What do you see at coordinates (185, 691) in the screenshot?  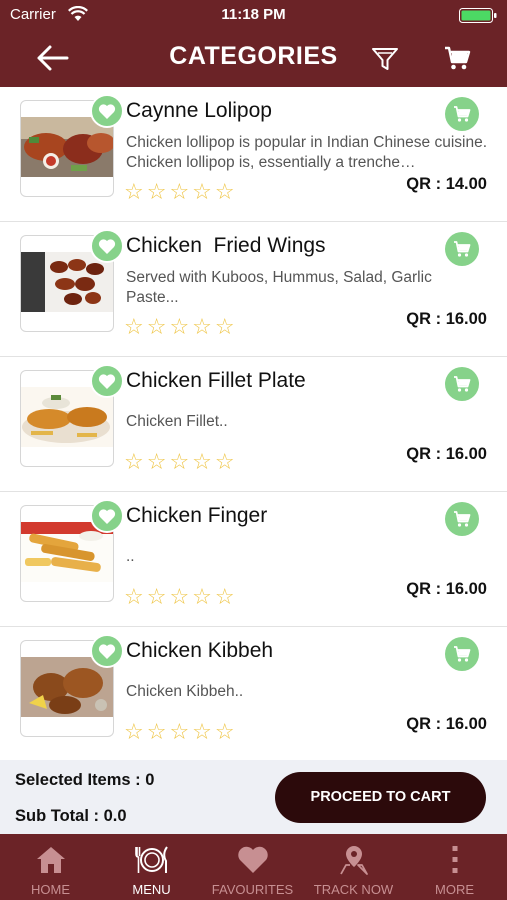 I see `product-description: Chicken Kibbeh..` at bounding box center [185, 691].